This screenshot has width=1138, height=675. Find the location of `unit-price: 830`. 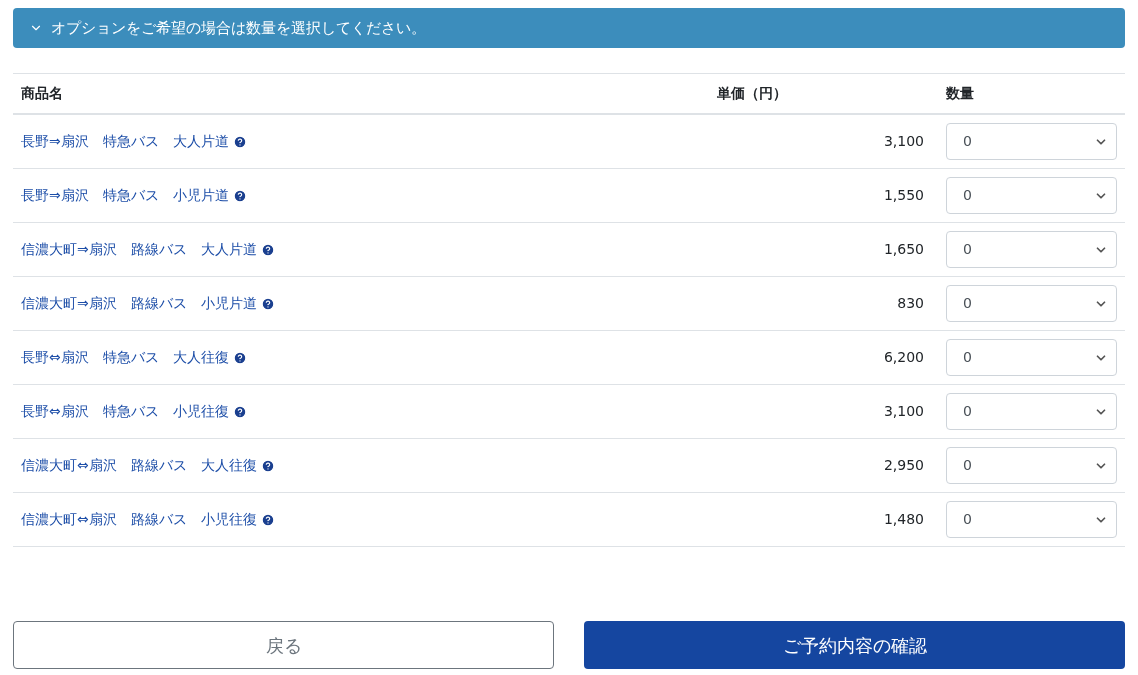

unit-price: 830 is located at coordinates (910, 303).